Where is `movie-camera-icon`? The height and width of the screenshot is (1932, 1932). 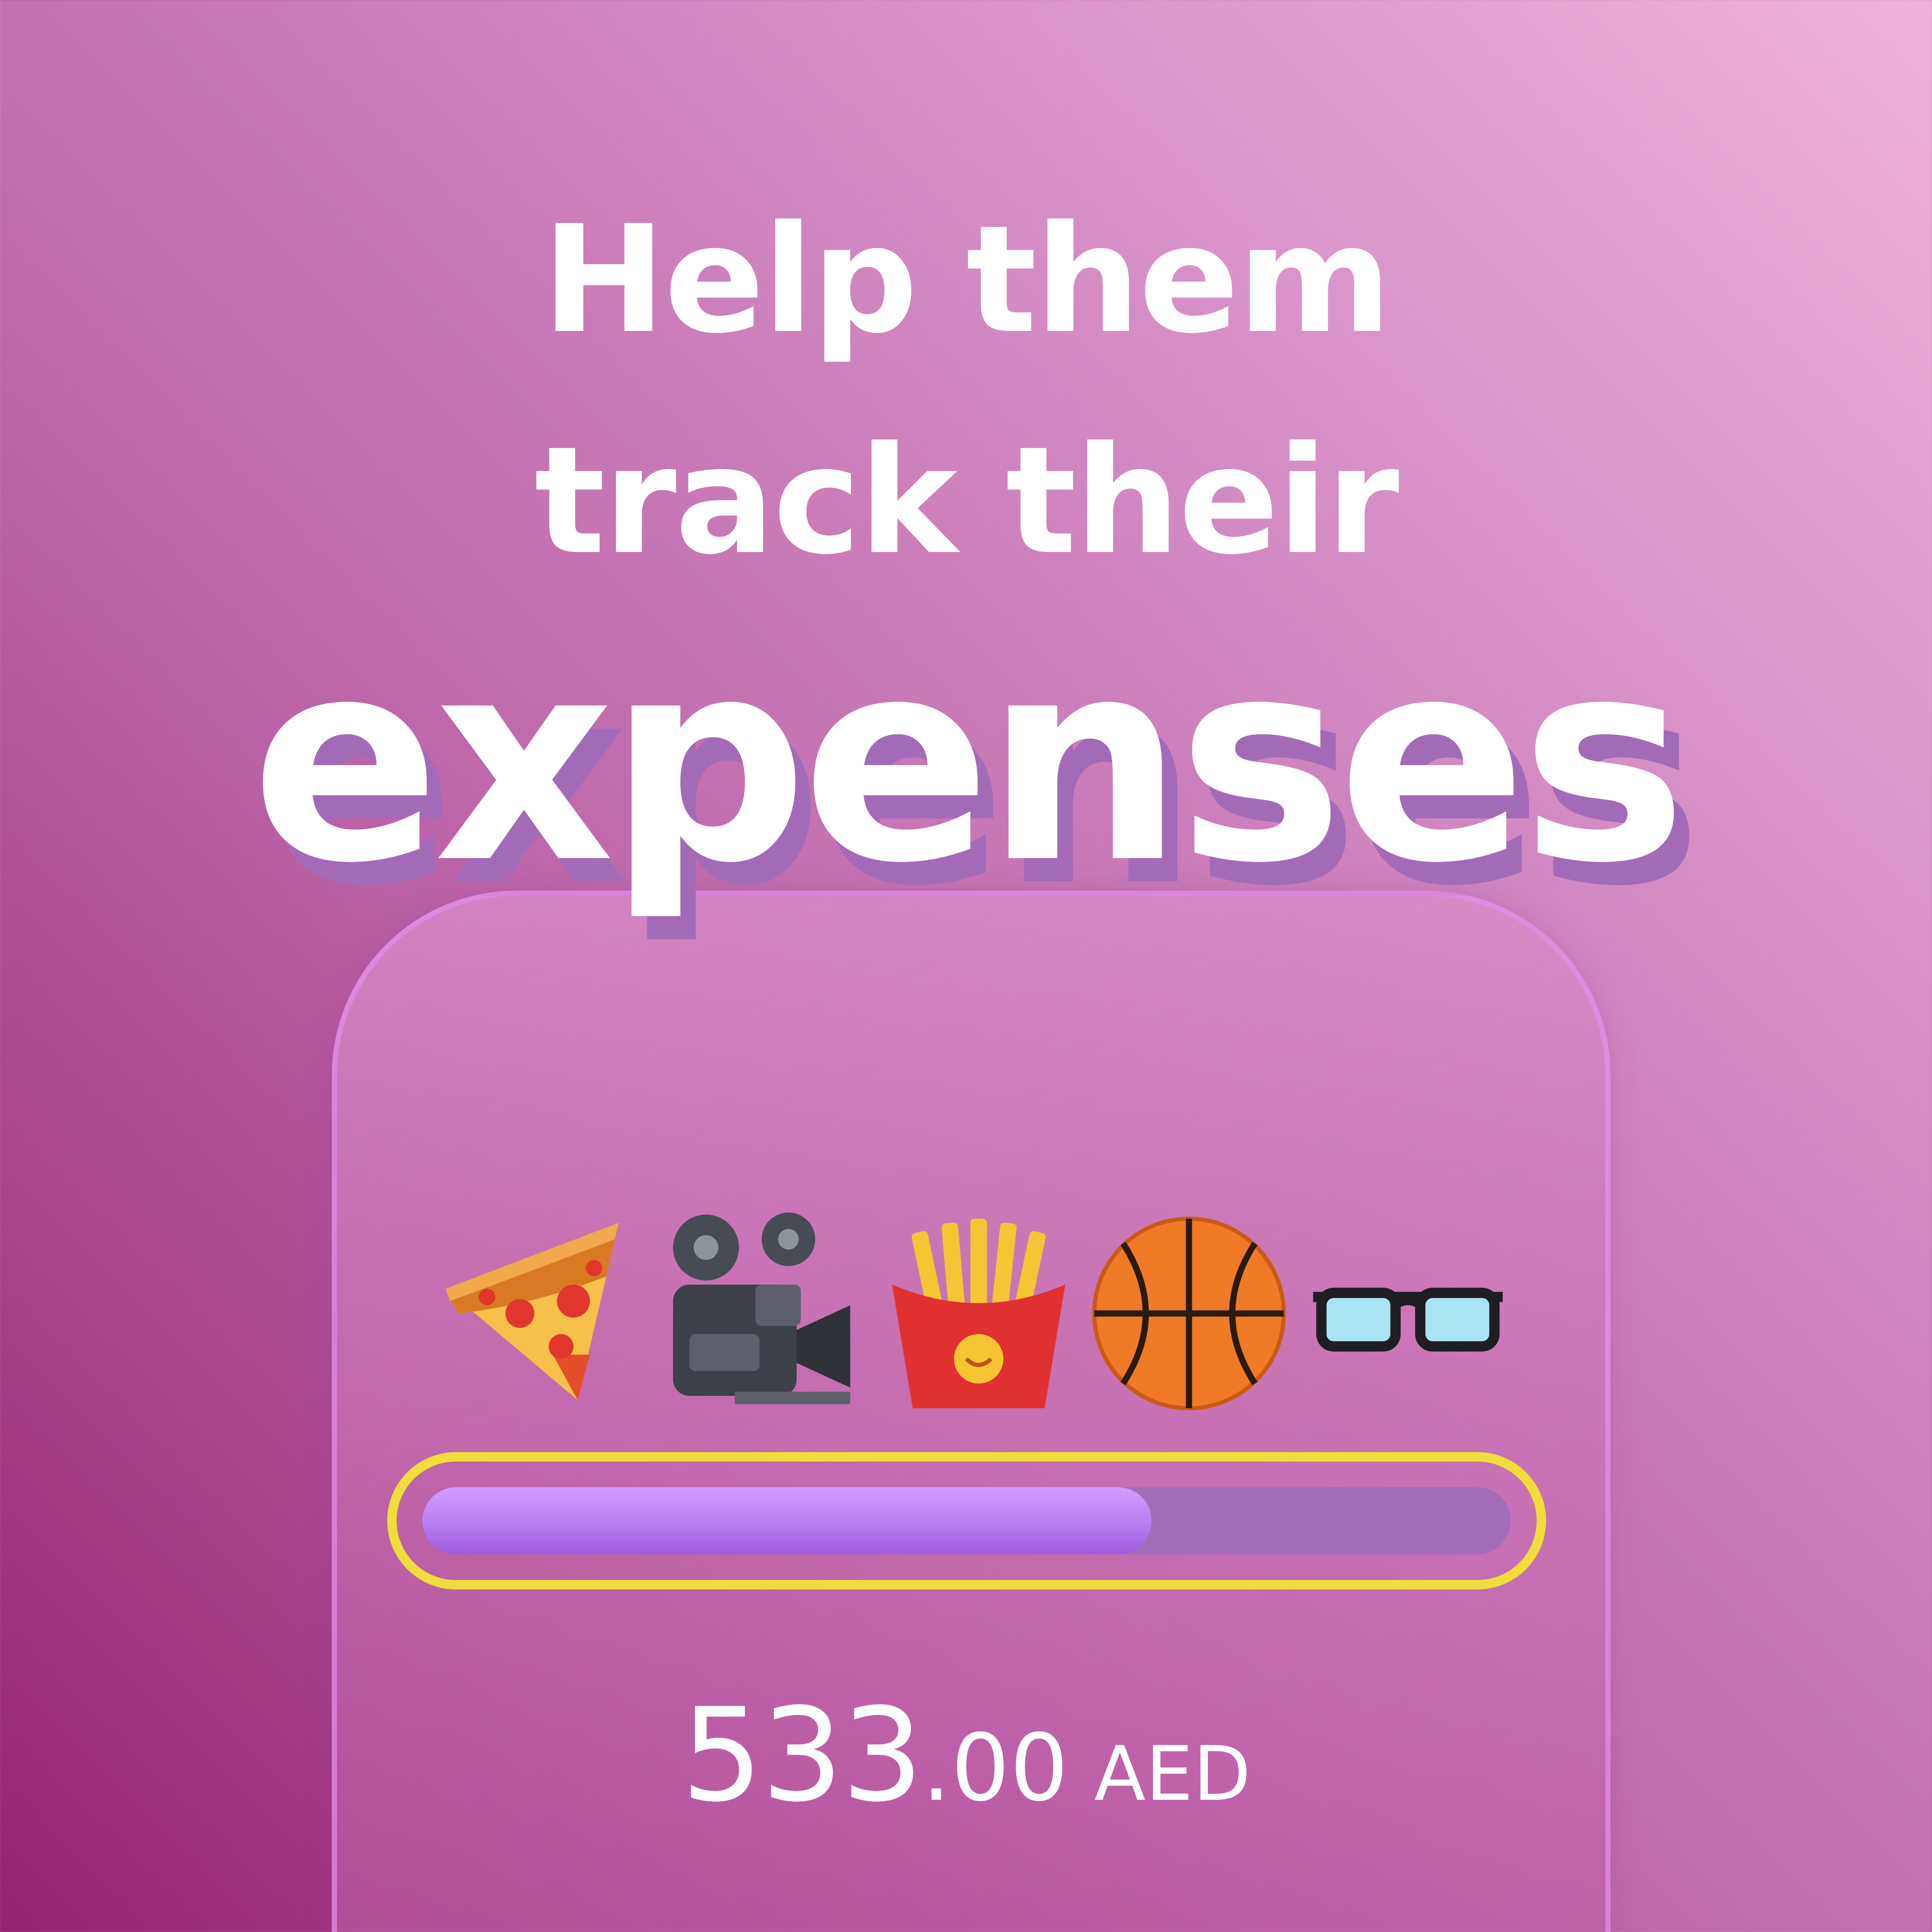
movie-camera-icon is located at coordinates (755, 1313).